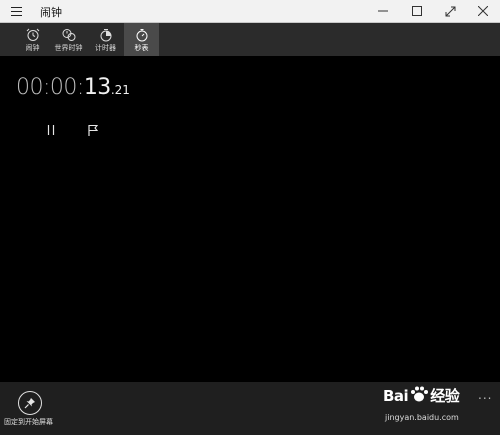 This screenshot has height=435, width=500. What do you see at coordinates (97, 87) in the screenshot?
I see `stopwatch-seconds: 13` at bounding box center [97, 87].